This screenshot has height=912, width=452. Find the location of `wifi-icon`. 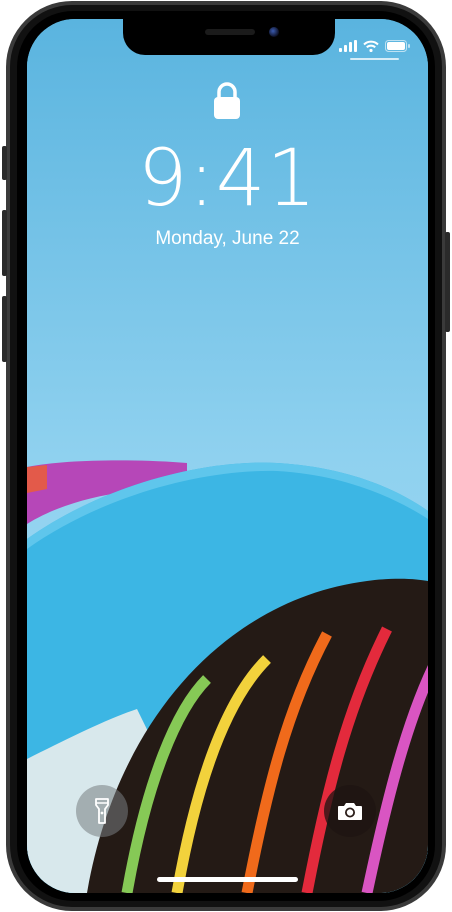

wifi-icon is located at coordinates (371, 46).